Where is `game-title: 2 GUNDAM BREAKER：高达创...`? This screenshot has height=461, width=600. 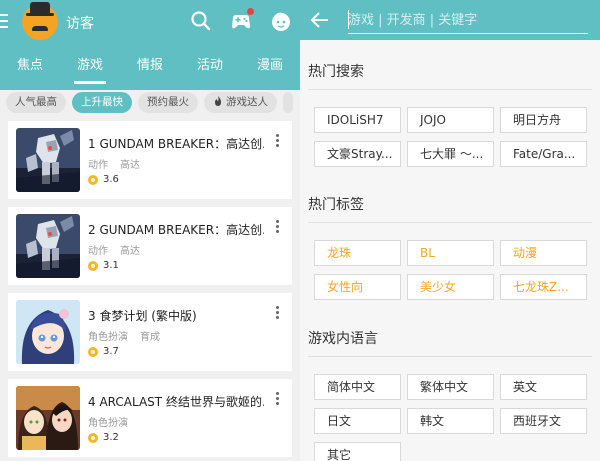 game-title: 2 GUNDAM BREAKER：高达创... is located at coordinates (176, 230).